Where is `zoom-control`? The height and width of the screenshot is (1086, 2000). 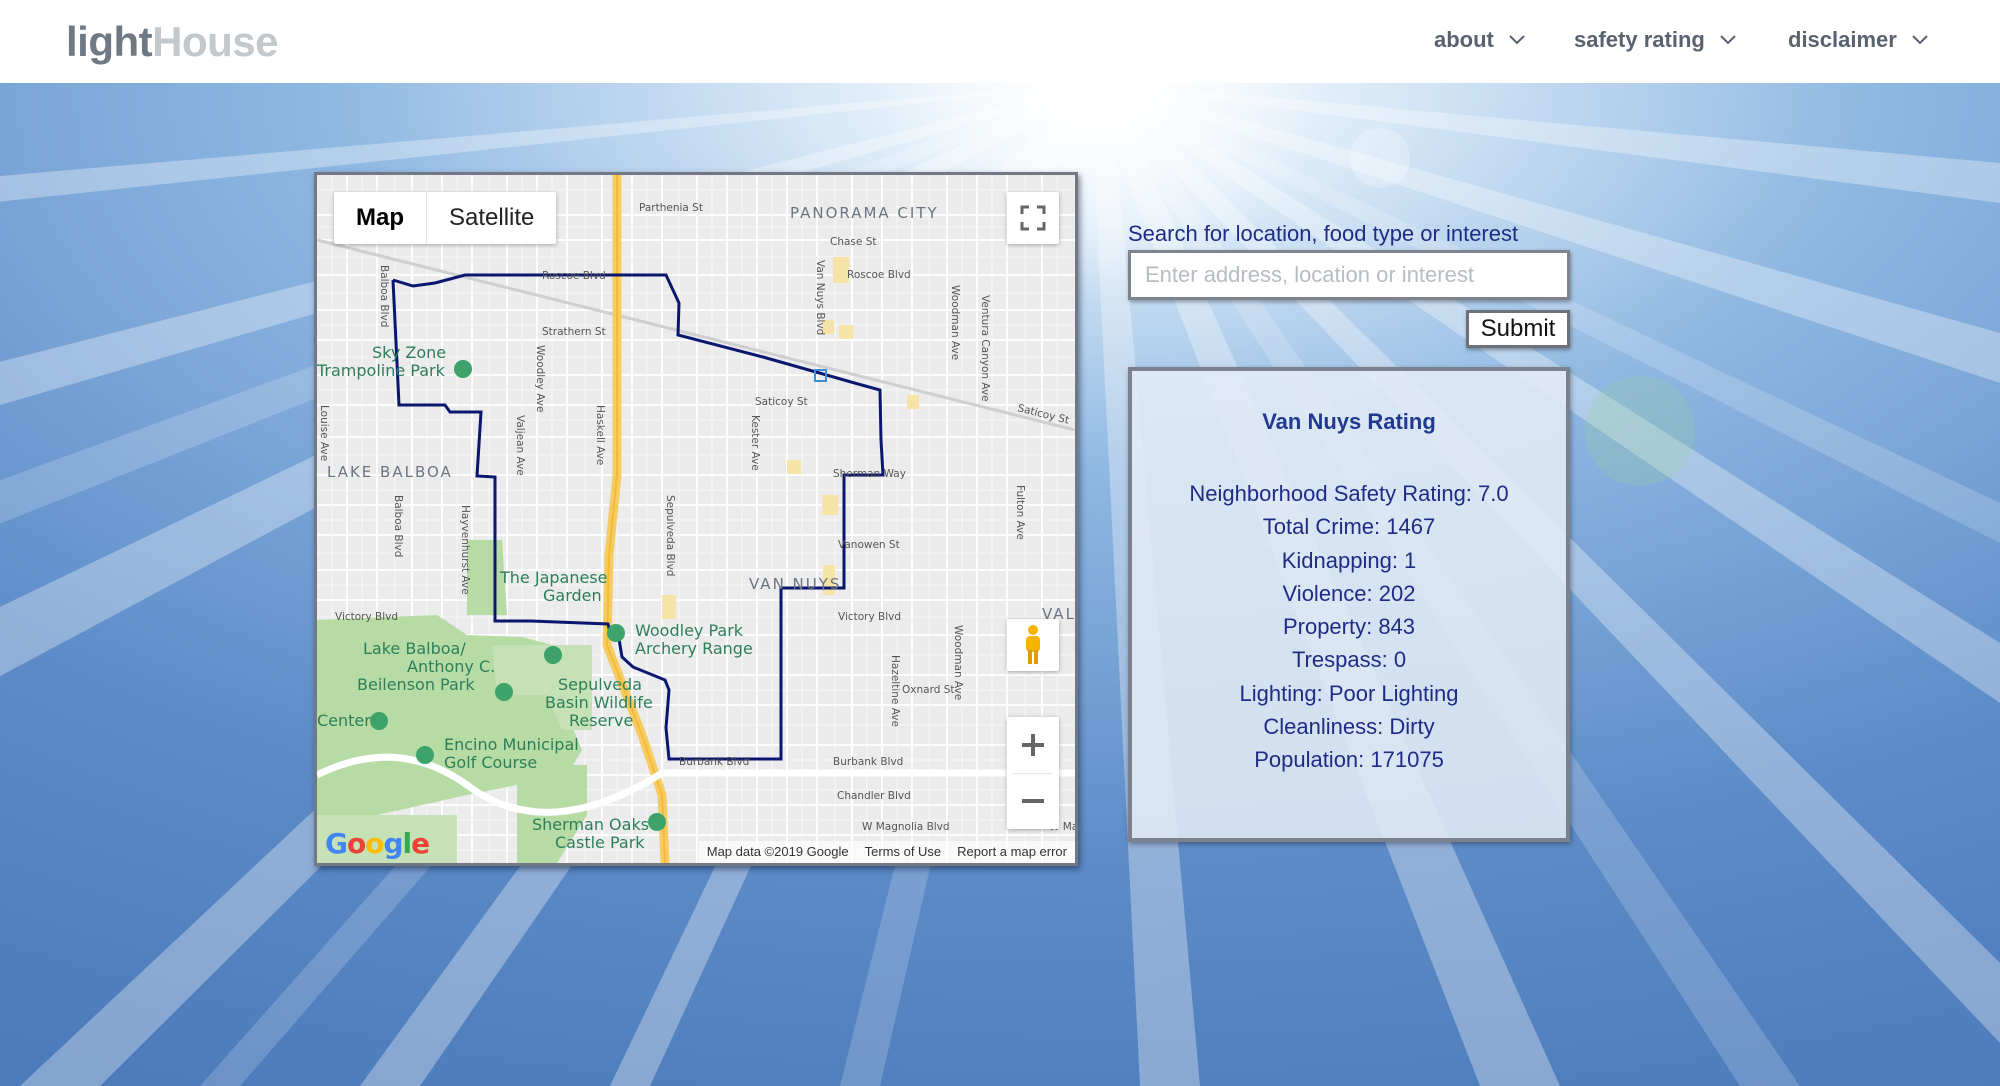 zoom-control is located at coordinates (1033, 773).